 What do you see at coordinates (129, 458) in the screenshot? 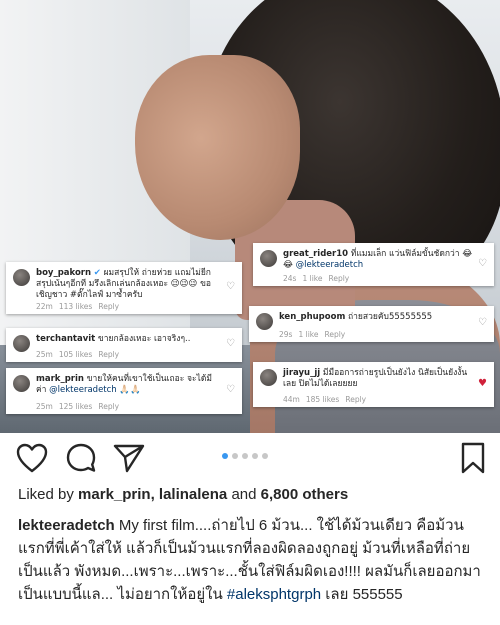
I see `send-icon` at bounding box center [129, 458].